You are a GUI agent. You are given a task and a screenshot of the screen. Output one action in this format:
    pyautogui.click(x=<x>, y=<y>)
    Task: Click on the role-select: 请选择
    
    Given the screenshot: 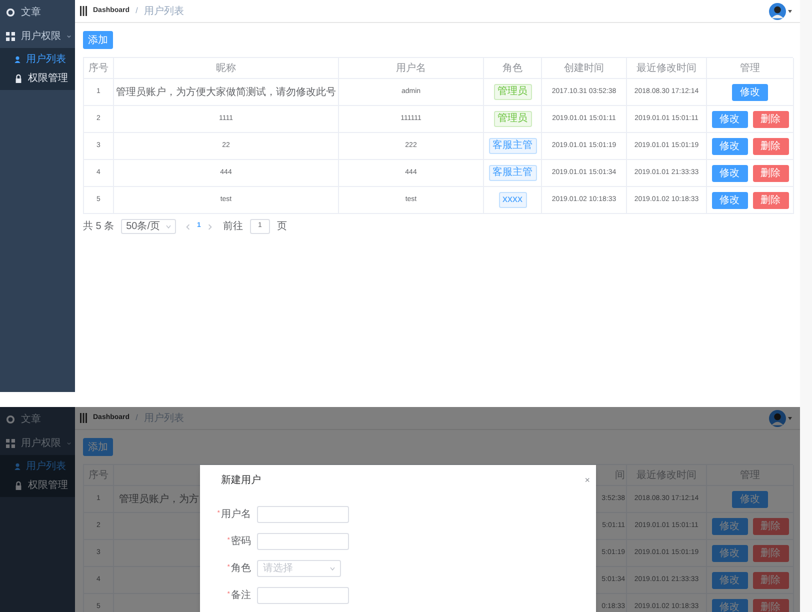 What is the action you would take?
    pyautogui.click(x=299, y=568)
    